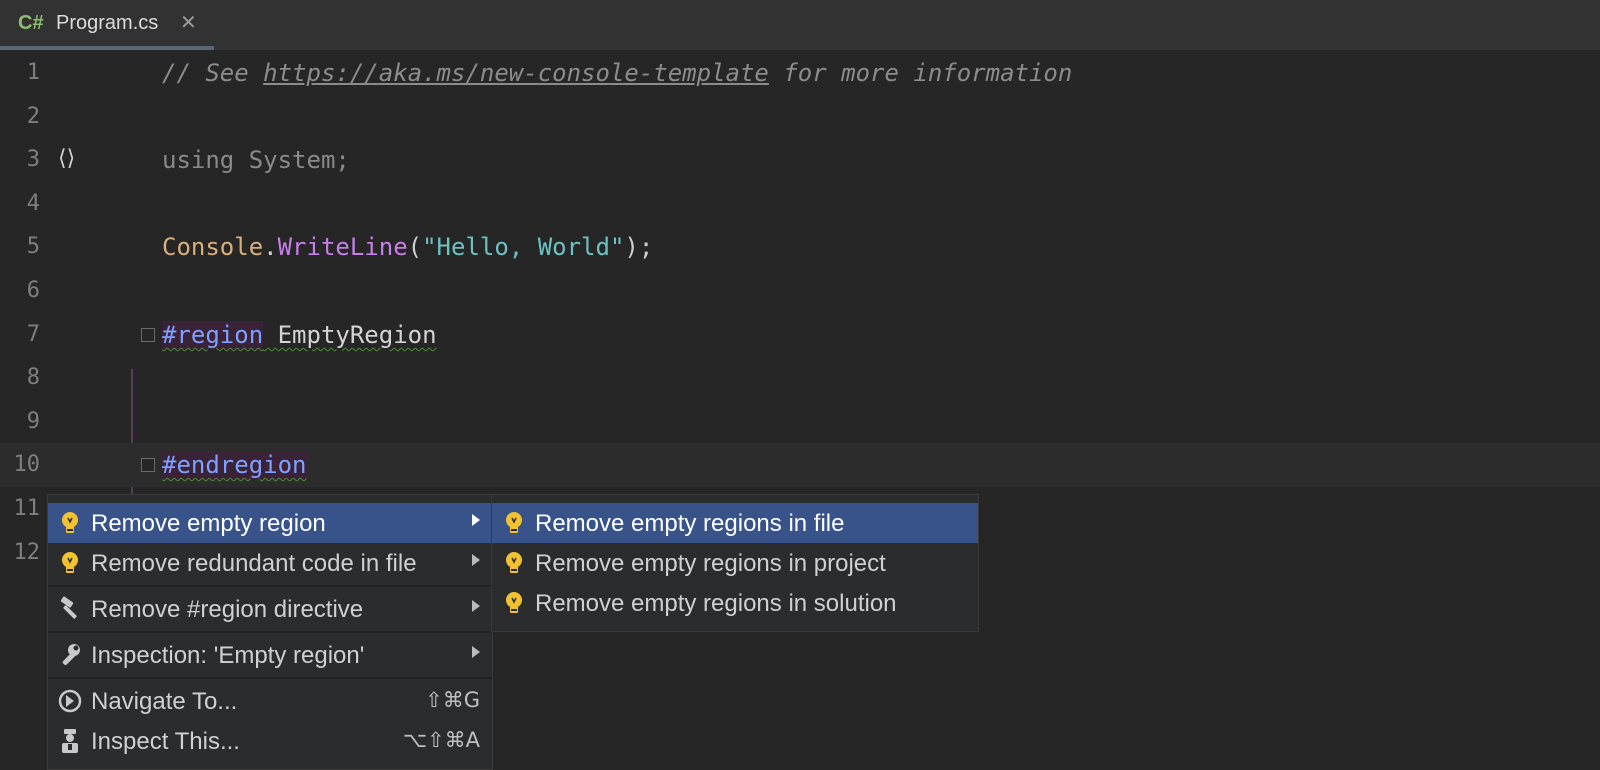  I want to click on line-number: 3, so click(33, 159).